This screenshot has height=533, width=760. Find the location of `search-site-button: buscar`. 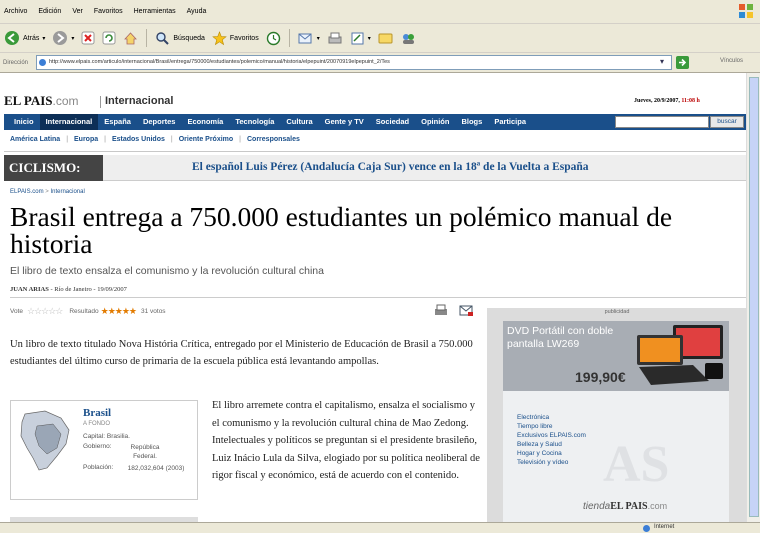

search-site-button: buscar is located at coordinates (727, 122).